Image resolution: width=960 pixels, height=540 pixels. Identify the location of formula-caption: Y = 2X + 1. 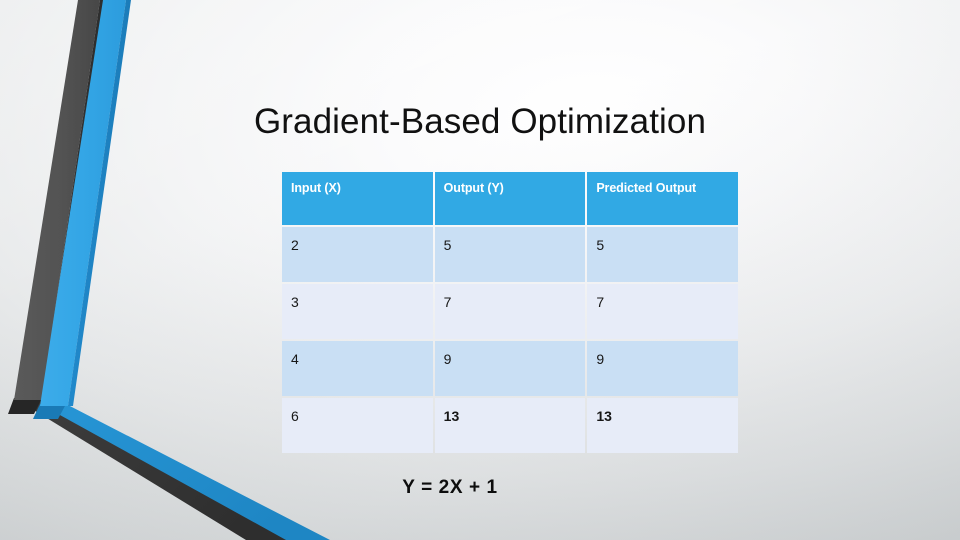
(450, 487).